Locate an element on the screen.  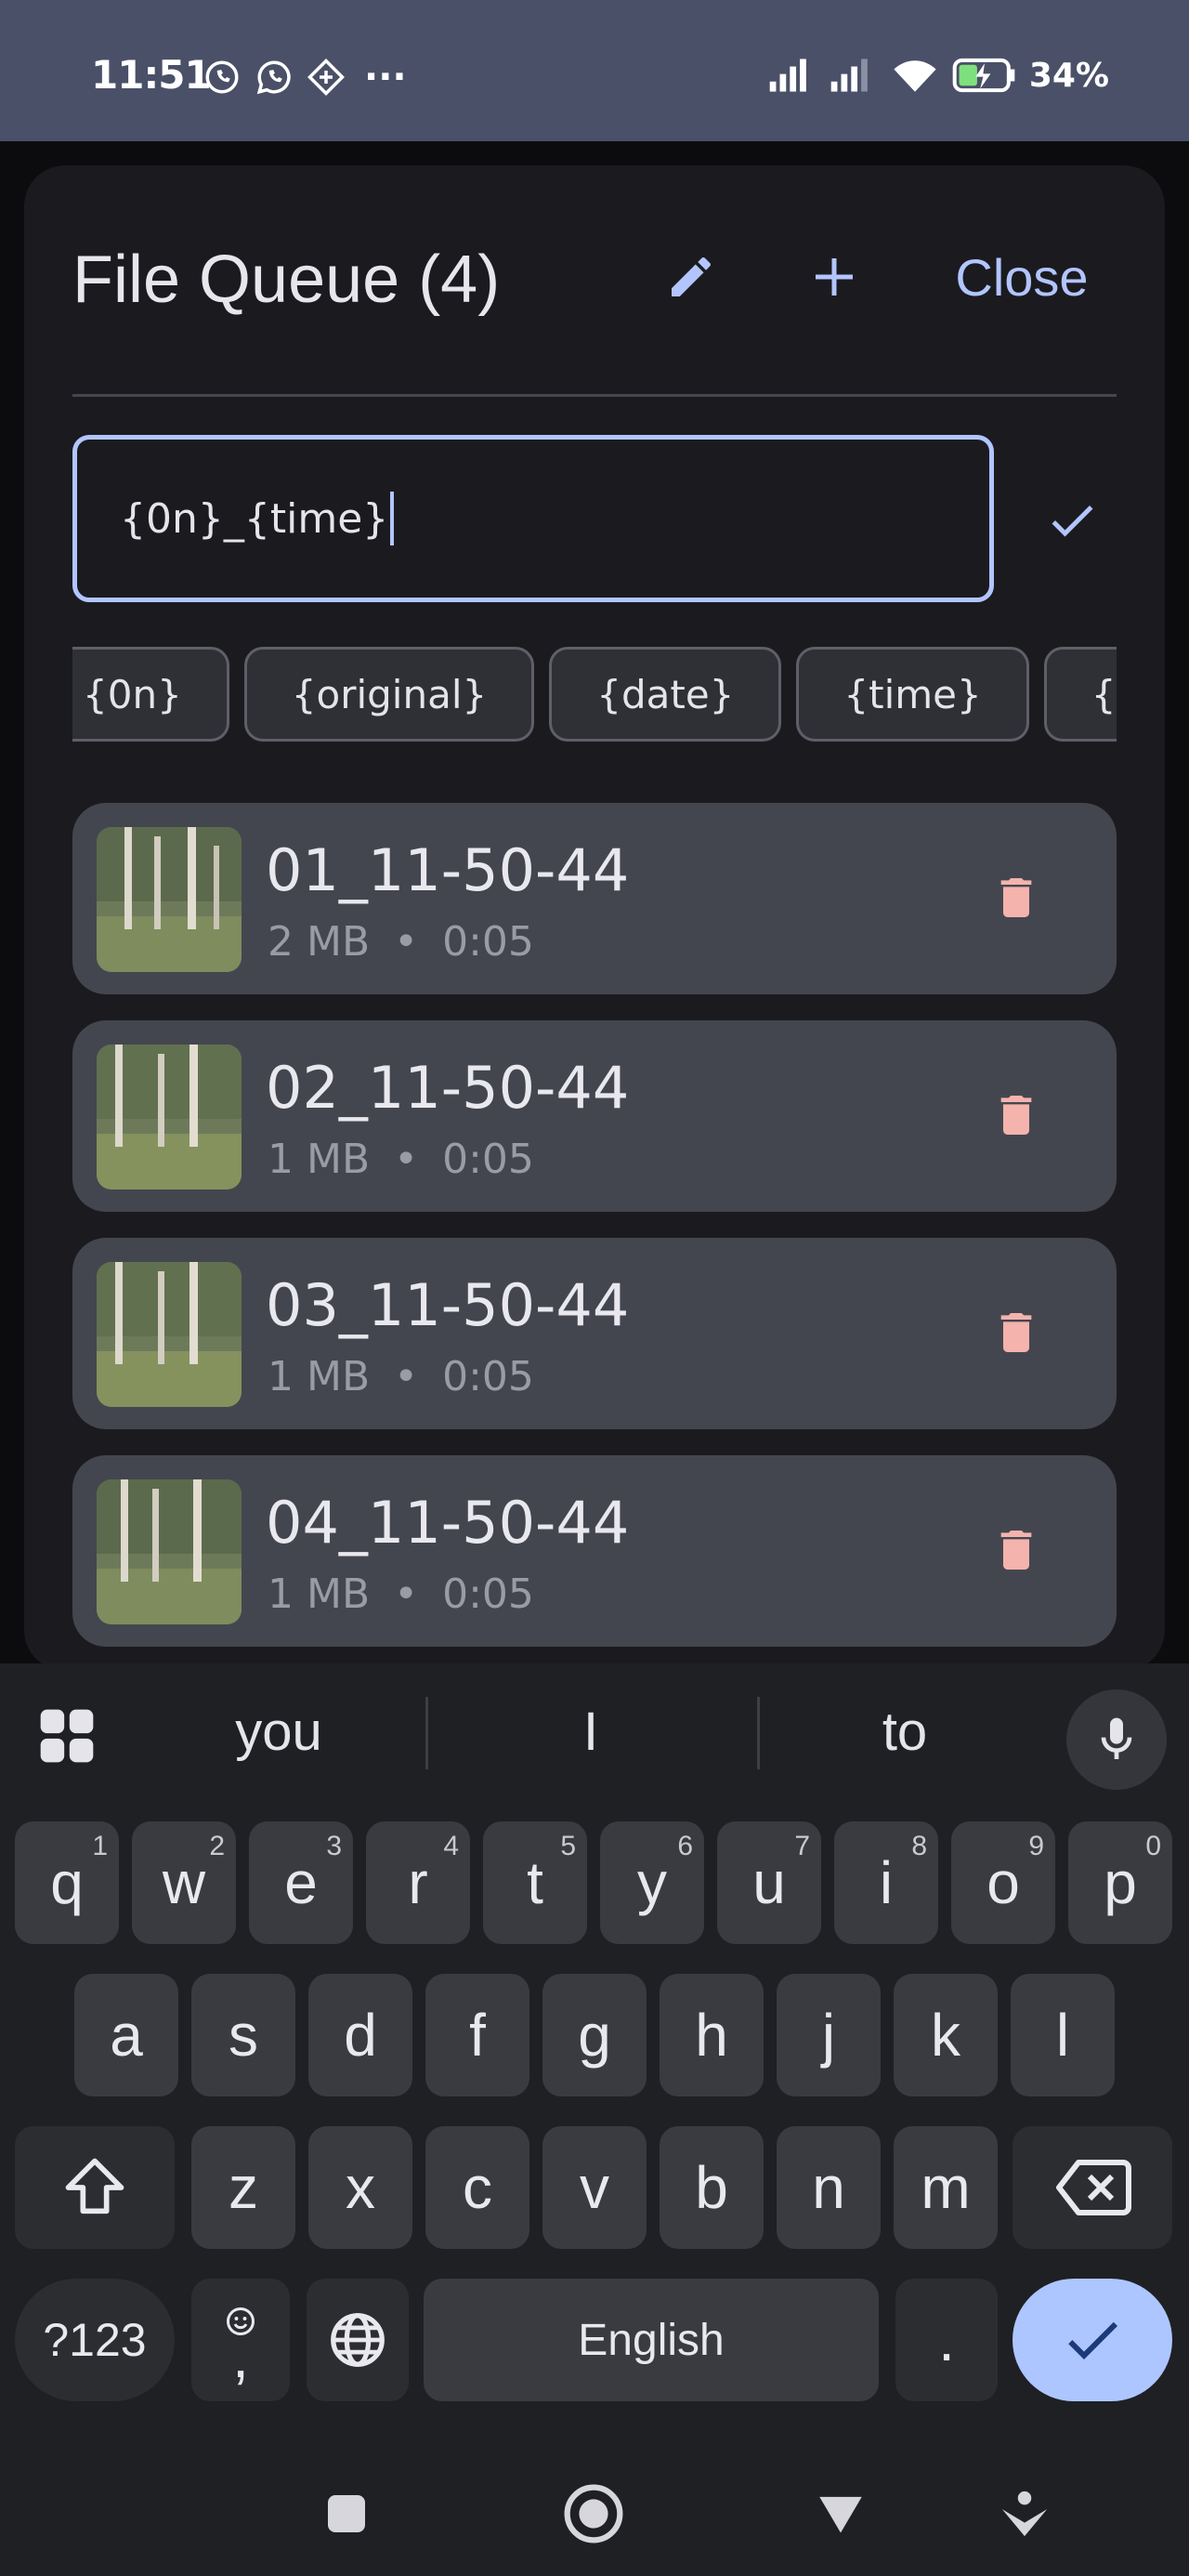
wifi-icon is located at coordinates (915, 76).